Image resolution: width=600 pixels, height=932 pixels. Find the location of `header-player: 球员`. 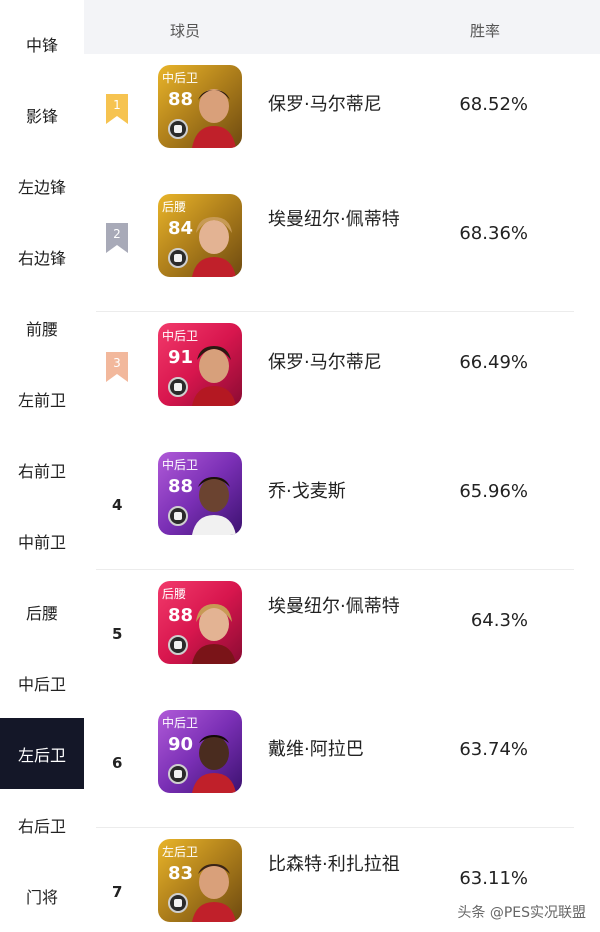

header-player: 球员 is located at coordinates (185, 31).